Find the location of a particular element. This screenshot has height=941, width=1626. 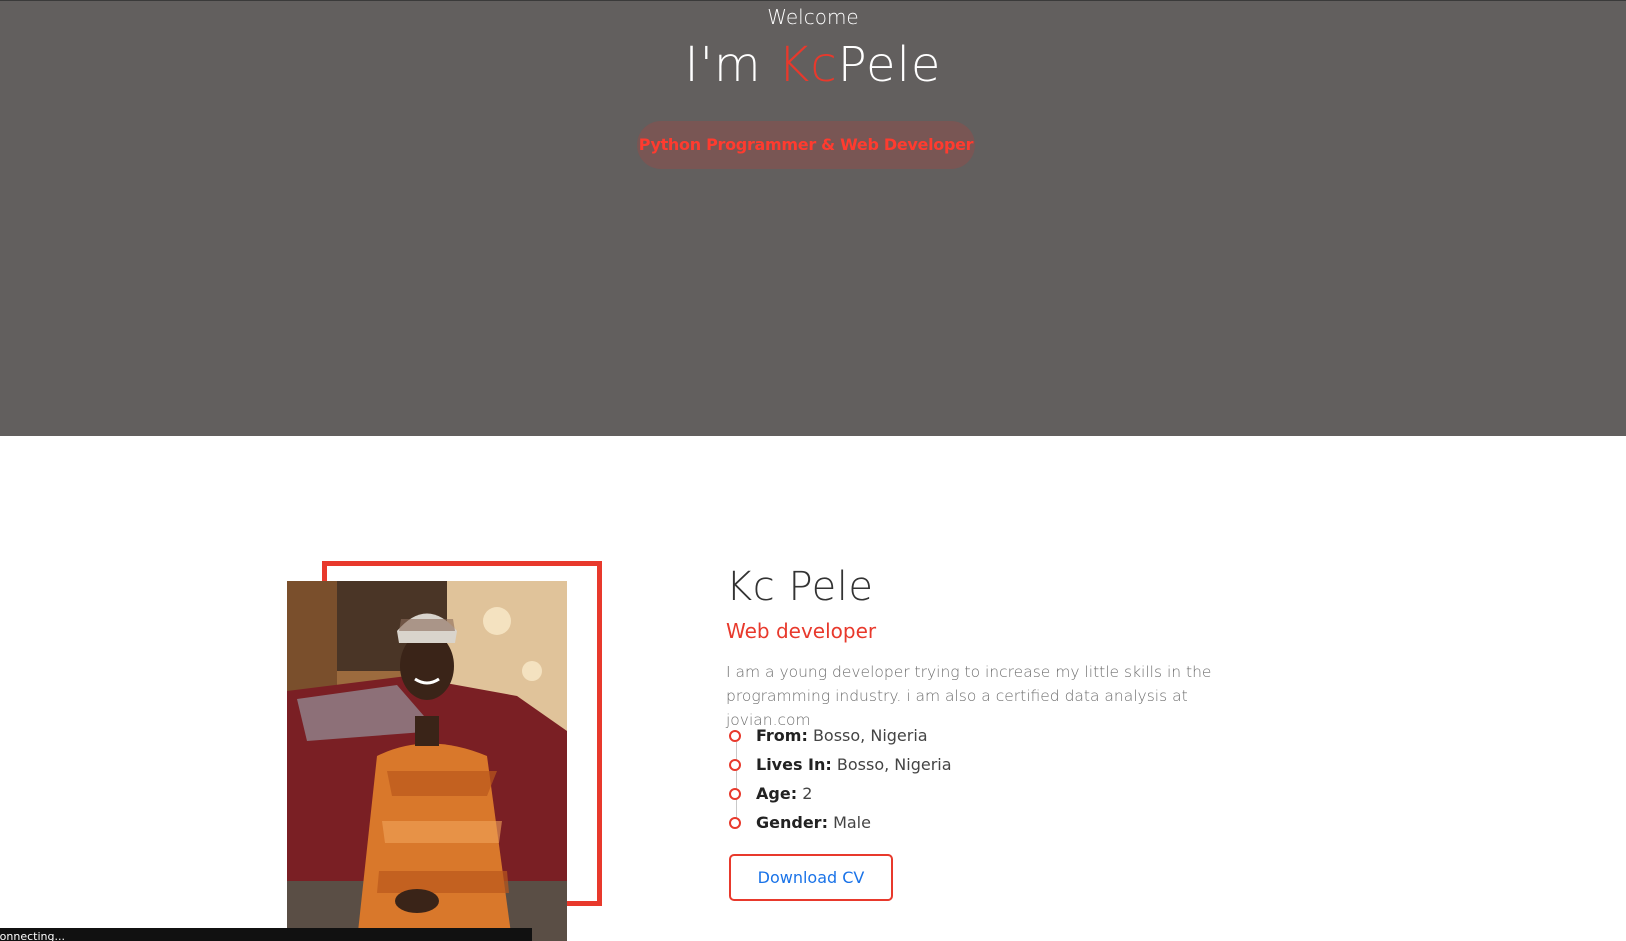

download-cv-button: Download CV is located at coordinates (811, 877).